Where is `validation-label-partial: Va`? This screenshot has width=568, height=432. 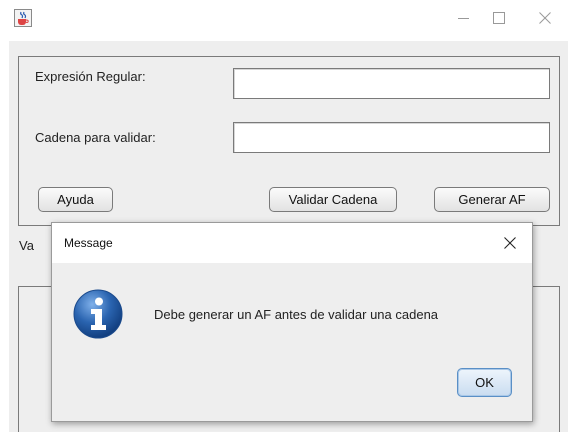
validation-label-partial: Va is located at coordinates (26, 245).